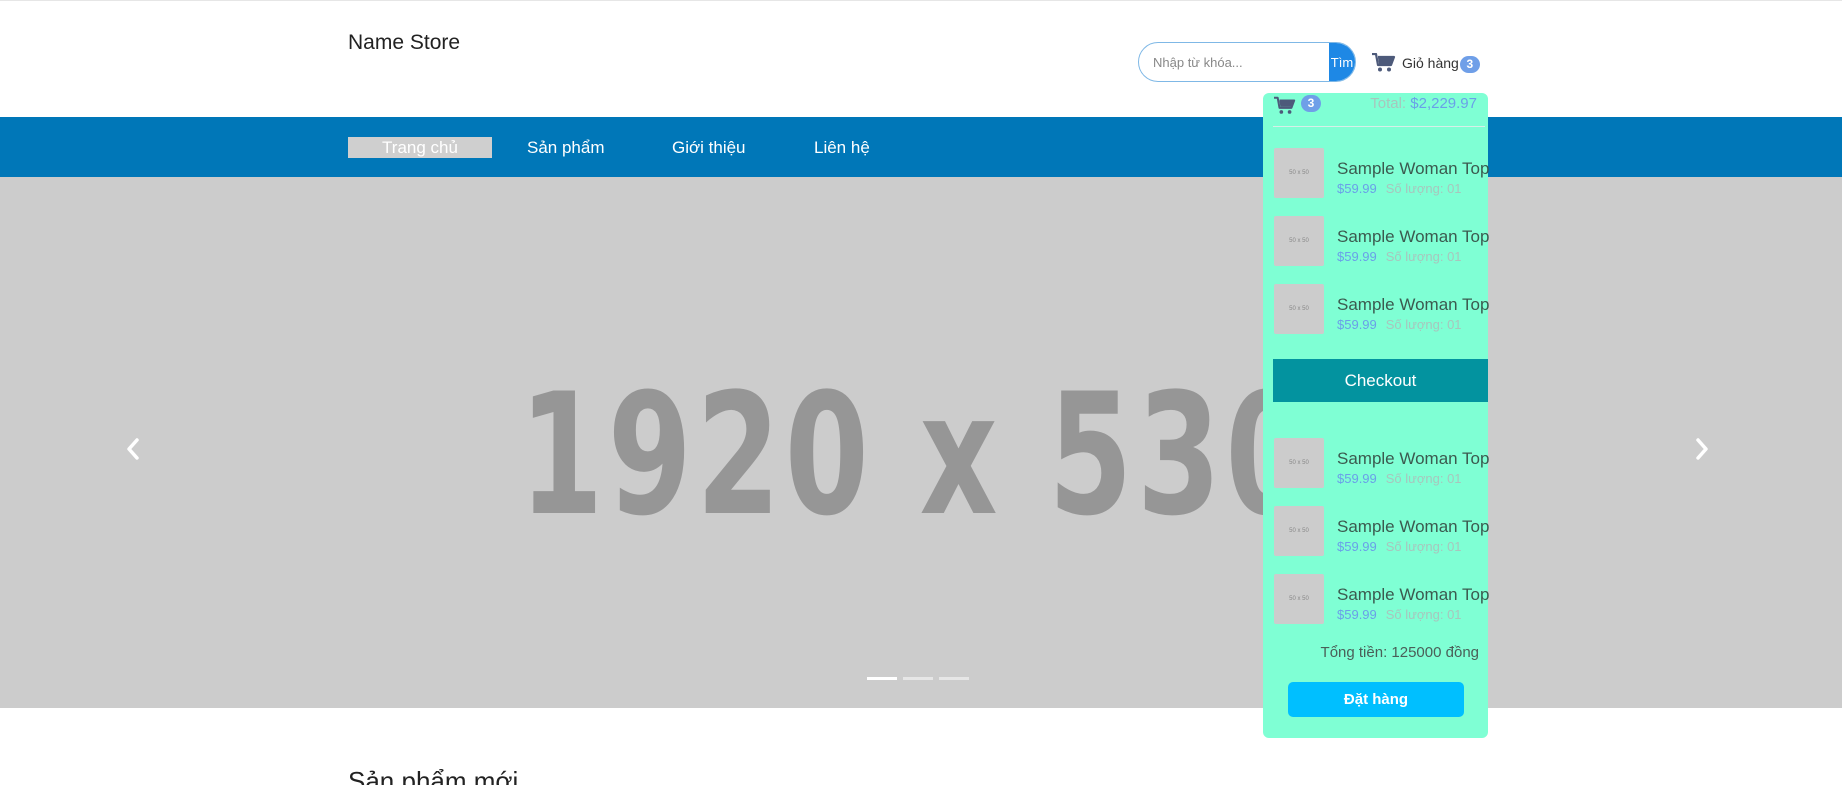  I want to click on carousel-indicators, so click(918, 678).